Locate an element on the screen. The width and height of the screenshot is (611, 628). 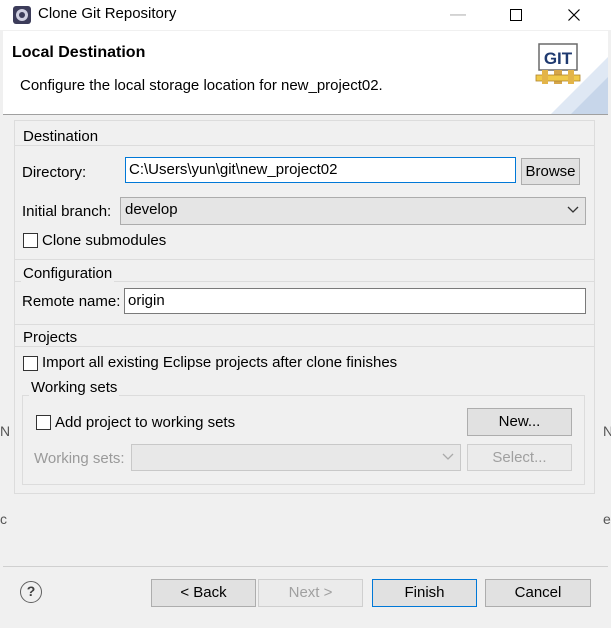
background-glyph: e is located at coordinates (607, 519).